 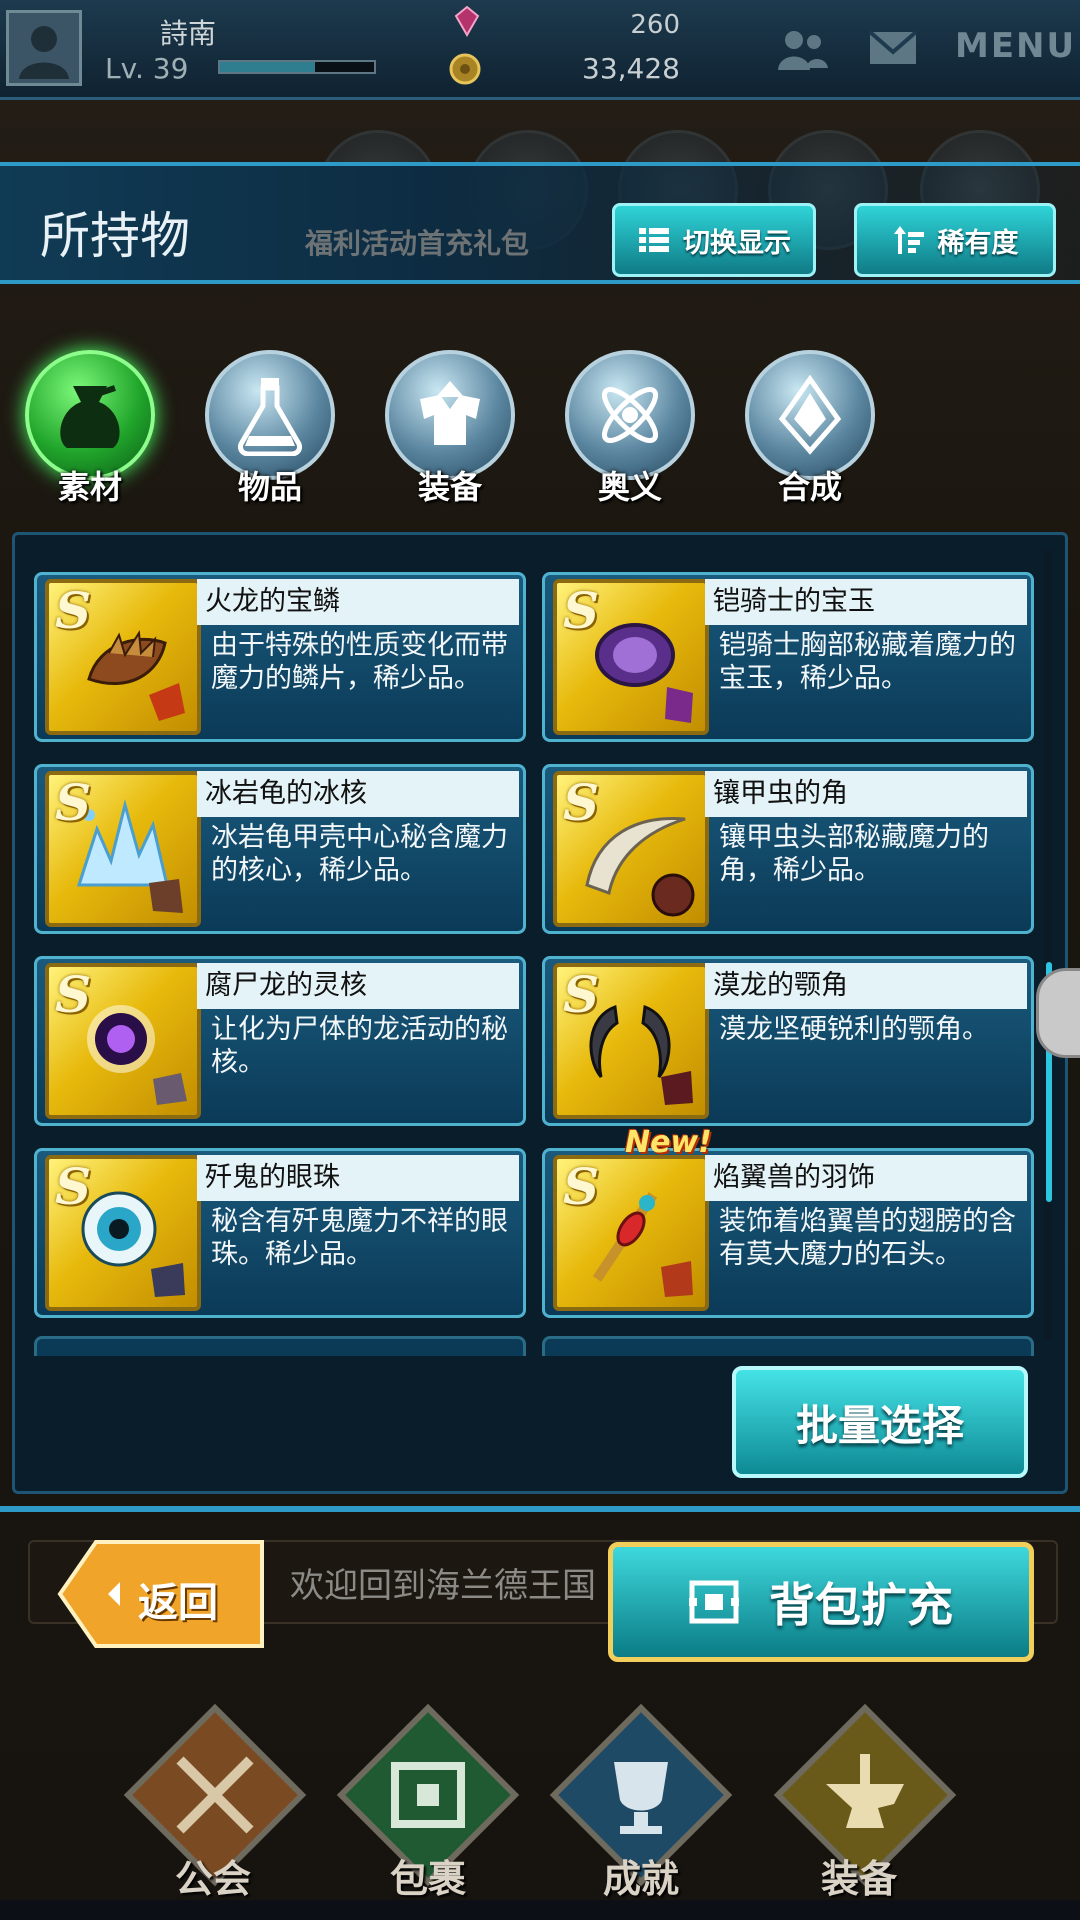 I want to click on item-card: S 歼鬼的眼珠 秘含有歼鬼魔力不祥的眼珠。稀少品。, so click(x=280, y=1233).